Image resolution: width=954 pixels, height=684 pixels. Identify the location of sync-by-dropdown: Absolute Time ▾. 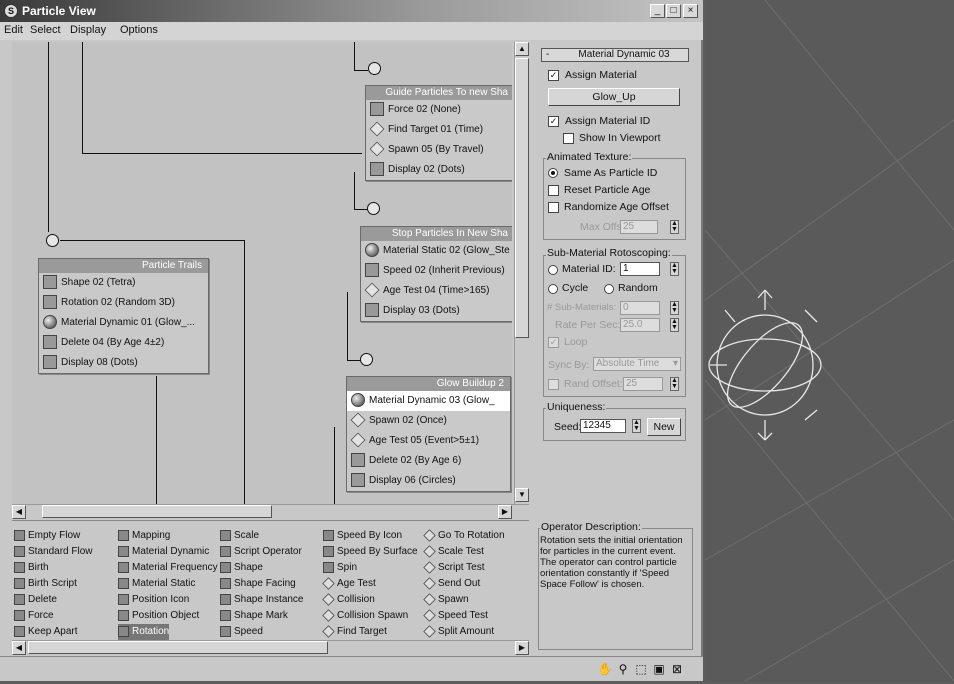
(637, 364).